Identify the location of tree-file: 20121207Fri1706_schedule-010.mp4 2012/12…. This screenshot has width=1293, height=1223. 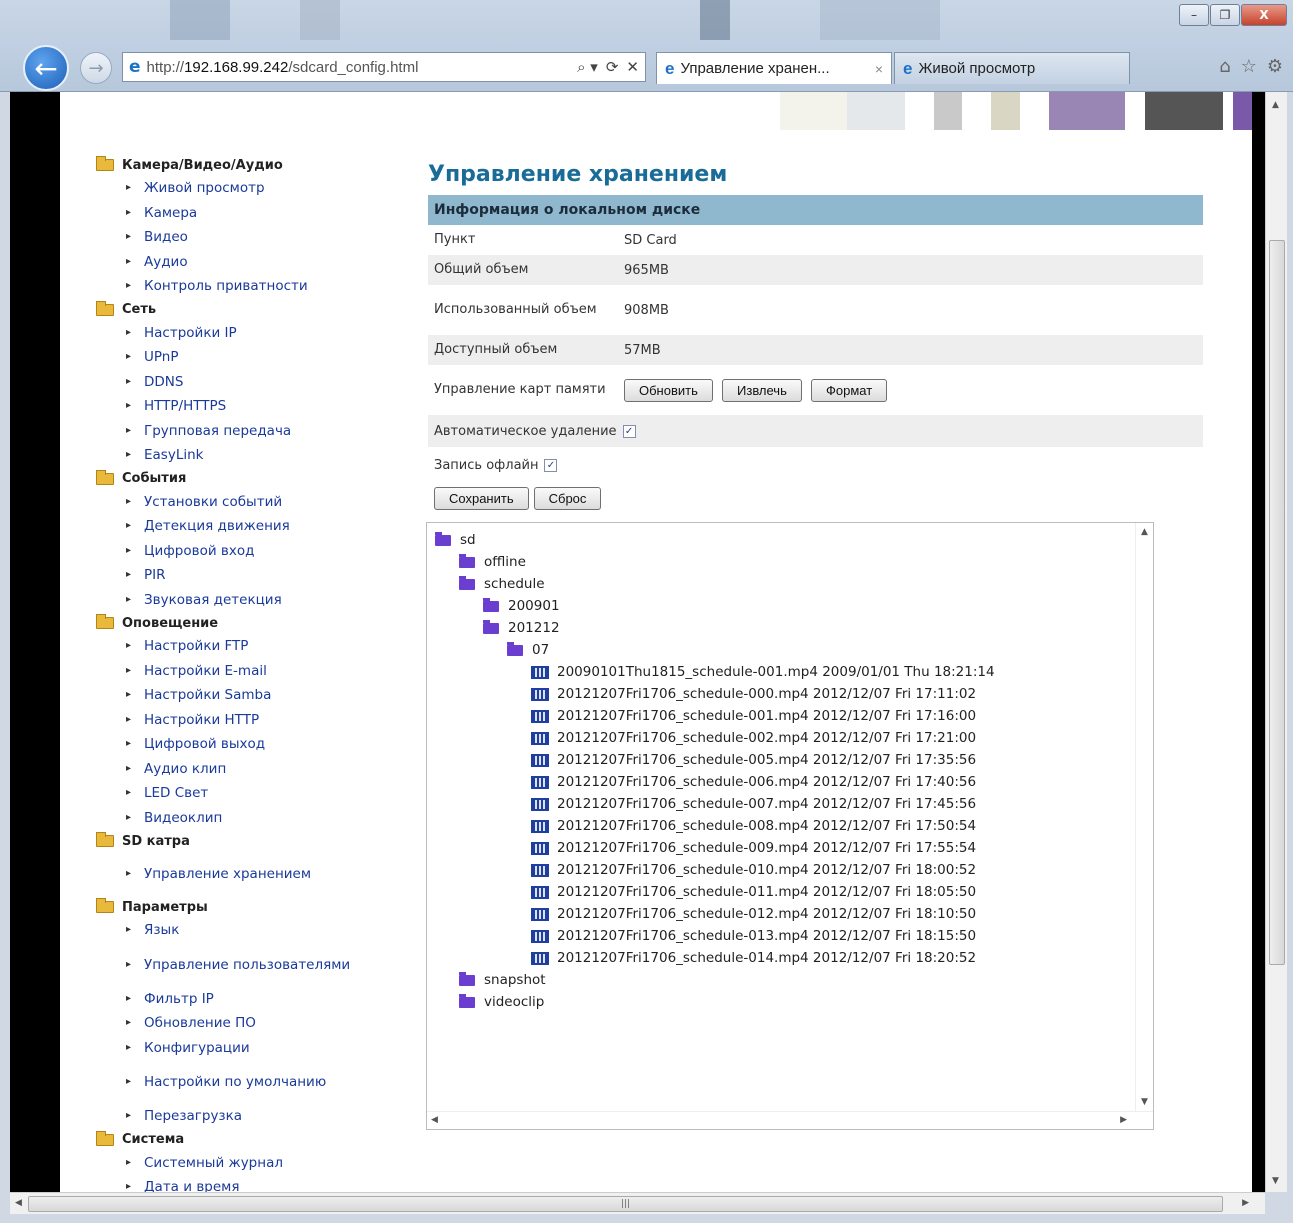
(794, 870).